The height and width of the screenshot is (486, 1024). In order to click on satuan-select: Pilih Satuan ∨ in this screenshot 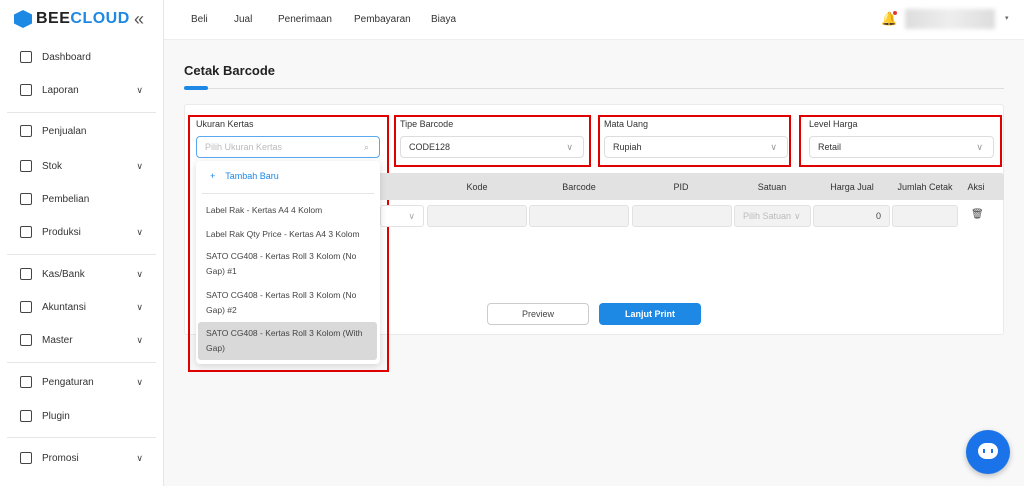, I will do `click(772, 216)`.